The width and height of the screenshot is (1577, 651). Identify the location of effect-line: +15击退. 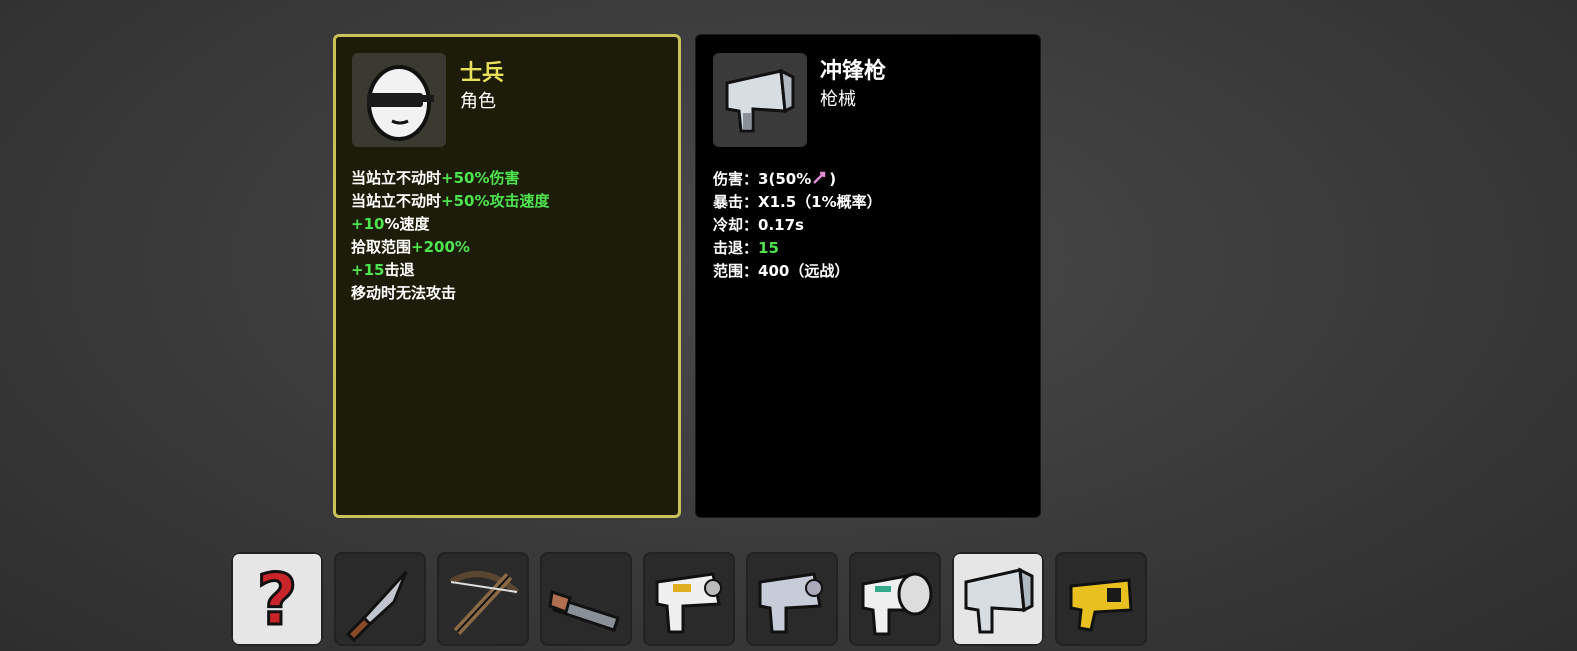
(450, 270).